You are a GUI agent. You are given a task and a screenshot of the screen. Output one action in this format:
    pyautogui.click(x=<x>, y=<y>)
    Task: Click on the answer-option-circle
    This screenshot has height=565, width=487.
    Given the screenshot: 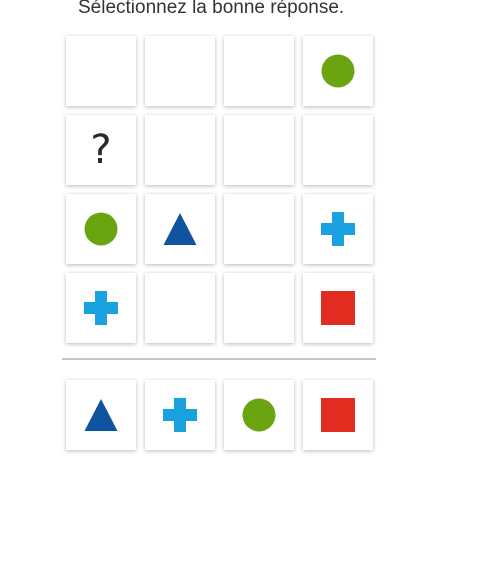 What is the action you would take?
    pyautogui.click(x=259, y=415)
    